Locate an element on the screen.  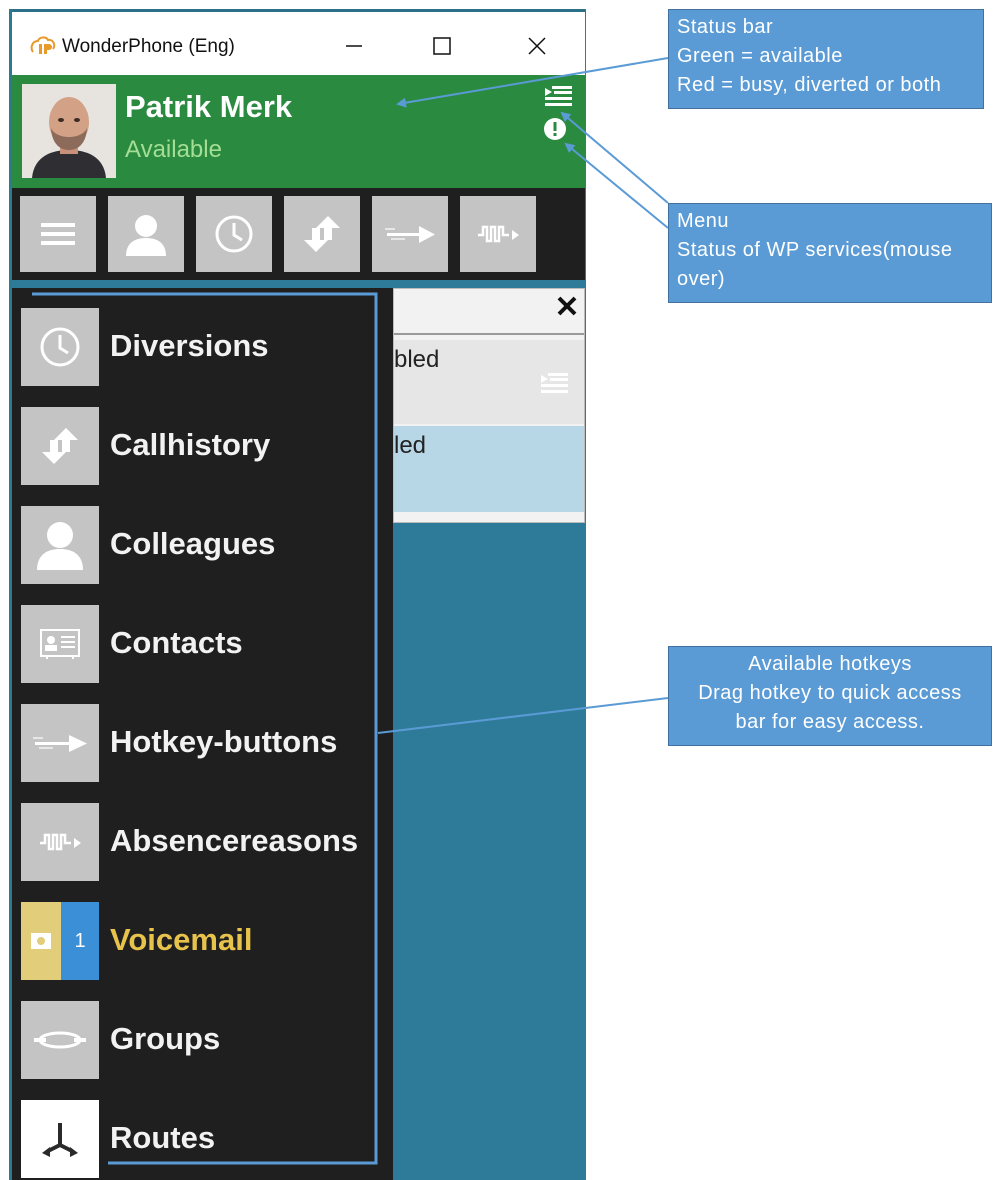
toolbar-colleagues-button is located at coordinates (146, 234).